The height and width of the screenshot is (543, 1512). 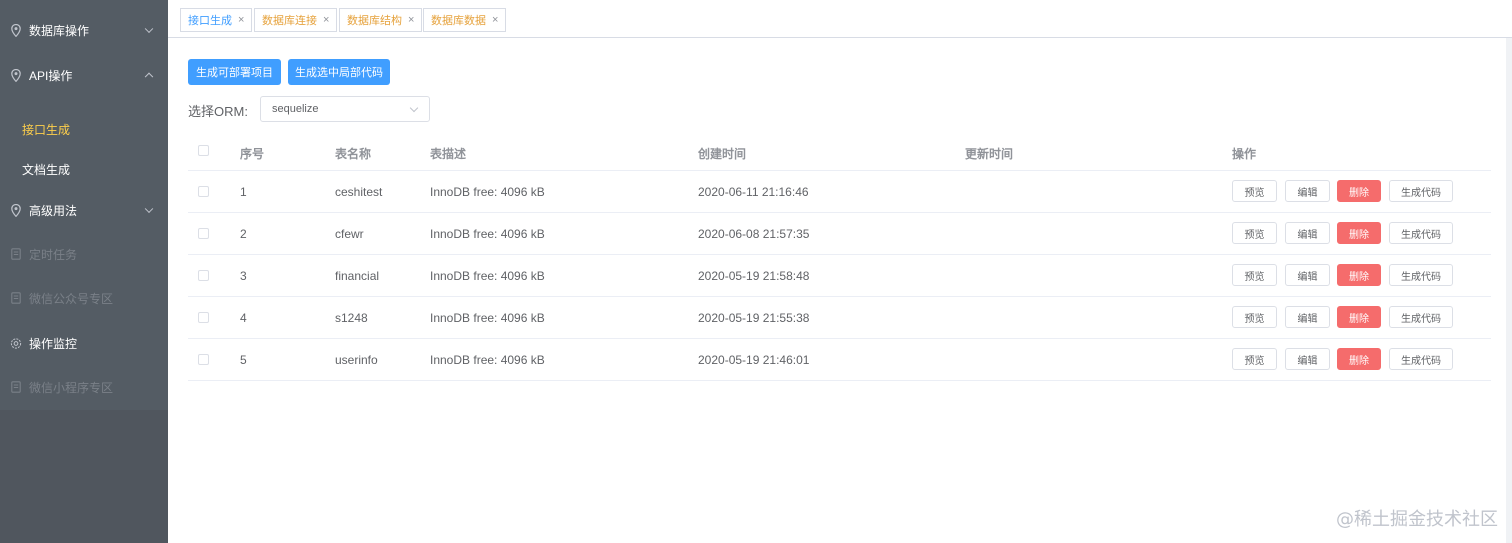 I want to click on column-header-desc: 表描述, so click(x=448, y=154).